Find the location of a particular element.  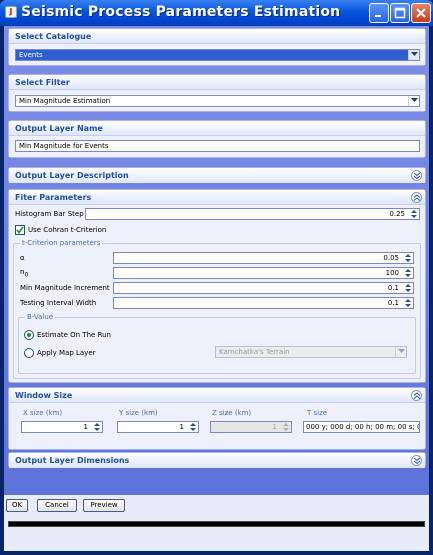

progress-bar is located at coordinates (216, 524).